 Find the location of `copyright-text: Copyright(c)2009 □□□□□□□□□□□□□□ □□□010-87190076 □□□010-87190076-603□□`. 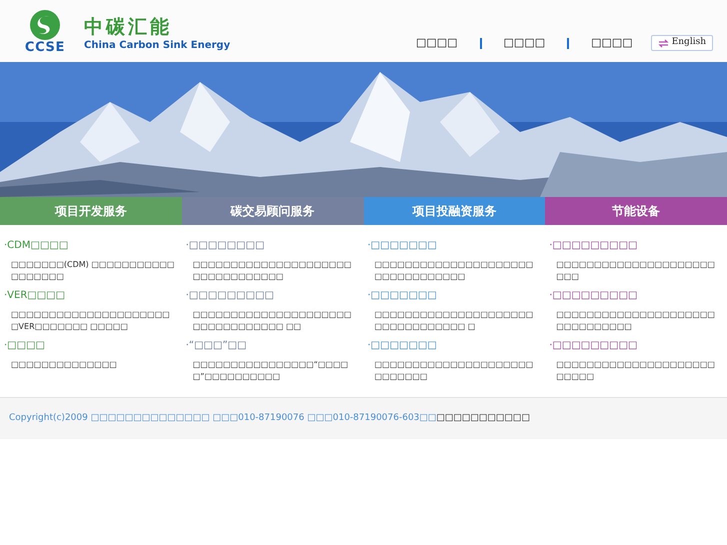

copyright-text: Copyright(c)2009 □□□□□□□□□□□□□□ □□□010-87190076 □□□010-87190076-603□□ is located at coordinates (222, 418).